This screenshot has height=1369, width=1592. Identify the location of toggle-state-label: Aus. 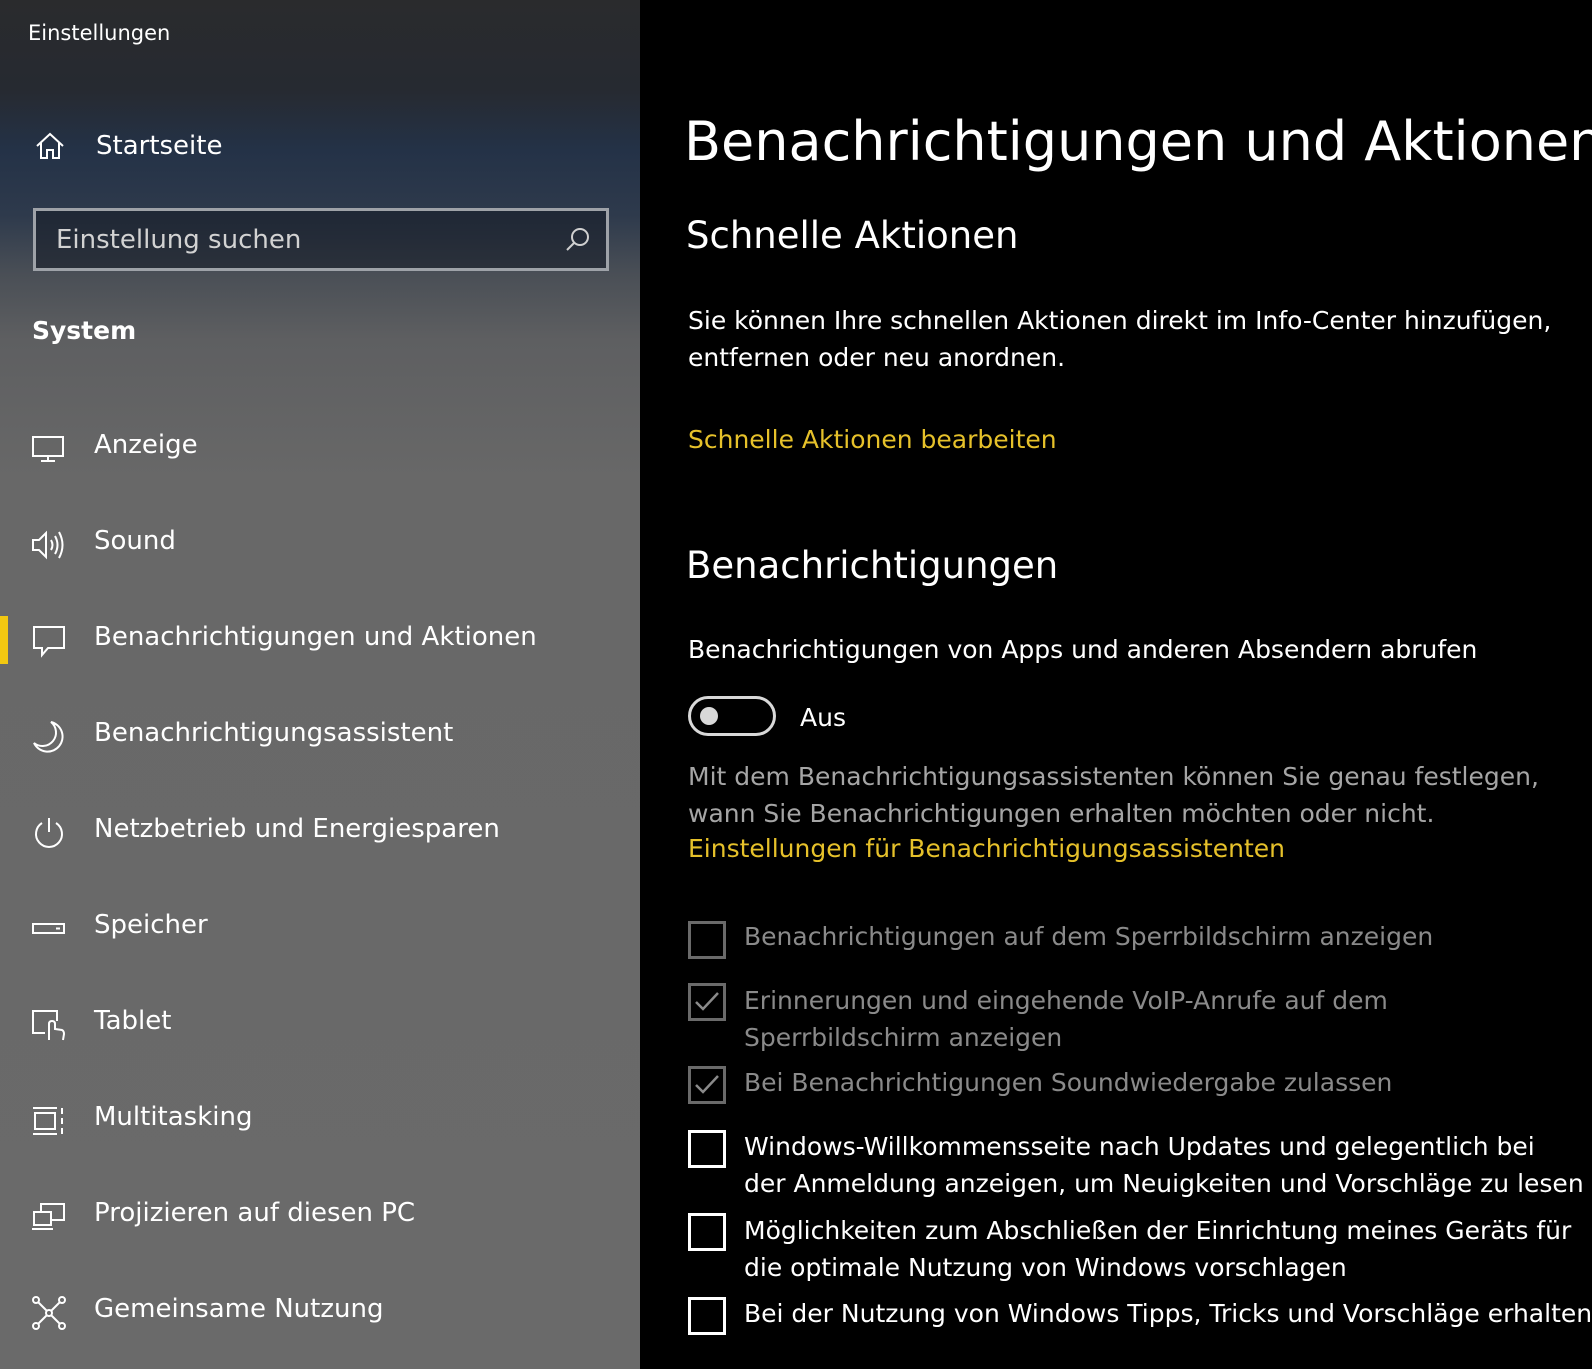
(823, 717).